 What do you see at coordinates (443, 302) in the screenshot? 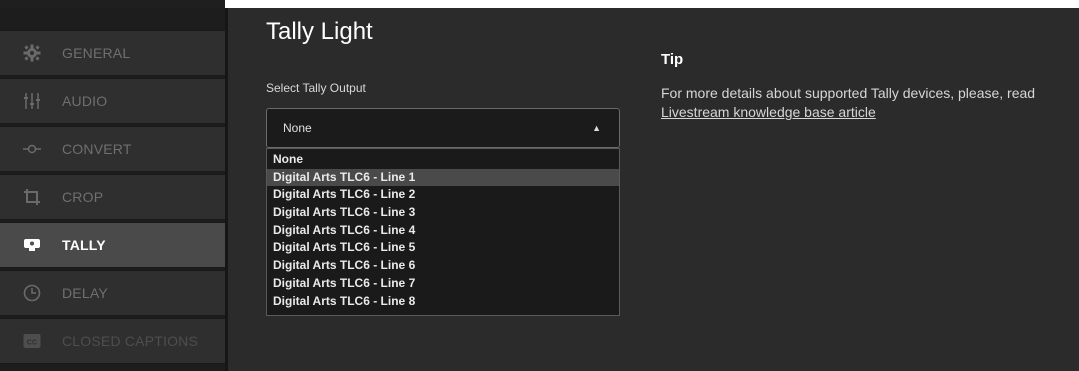
I see `dropdown-option: Digital Arts TLC6 - Line 8` at bounding box center [443, 302].